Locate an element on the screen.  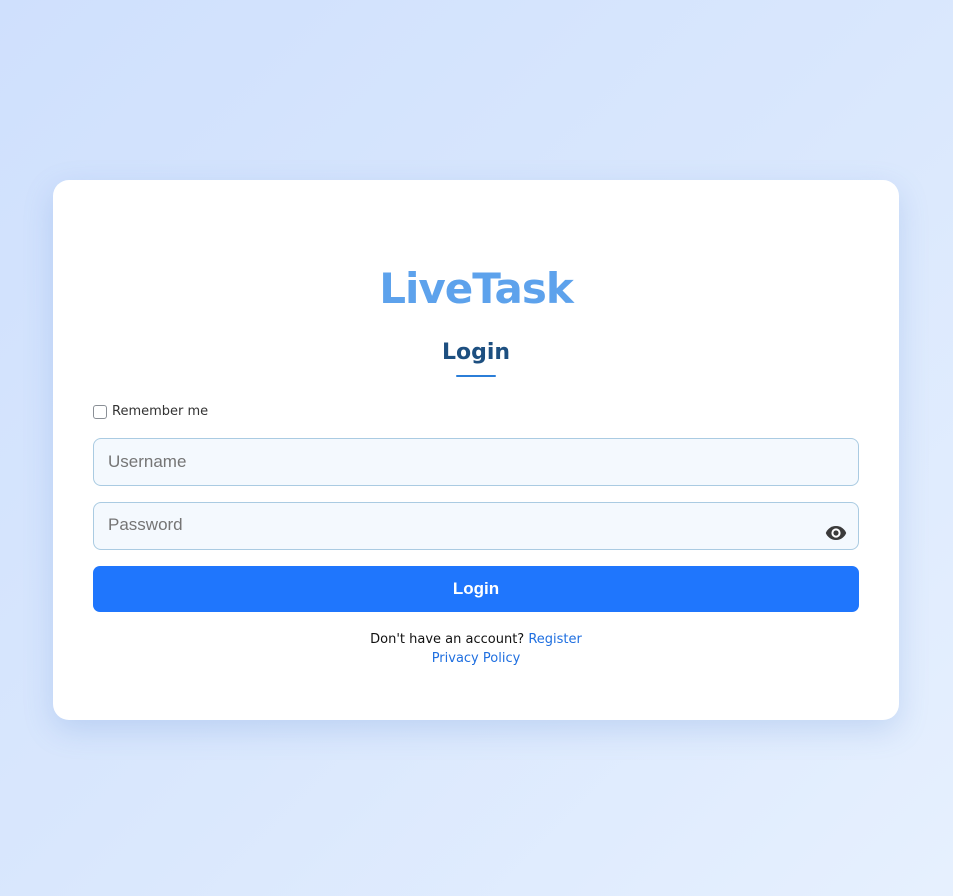
remember-me-label: Remember me is located at coordinates (160, 411).